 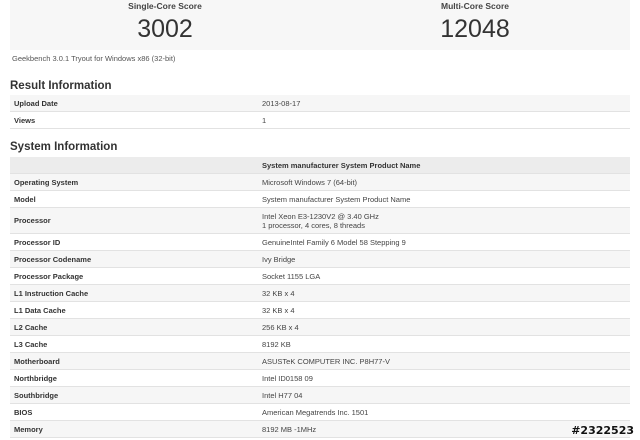 What do you see at coordinates (36, 395) in the screenshot?
I see `row-label: Southbridge` at bounding box center [36, 395].